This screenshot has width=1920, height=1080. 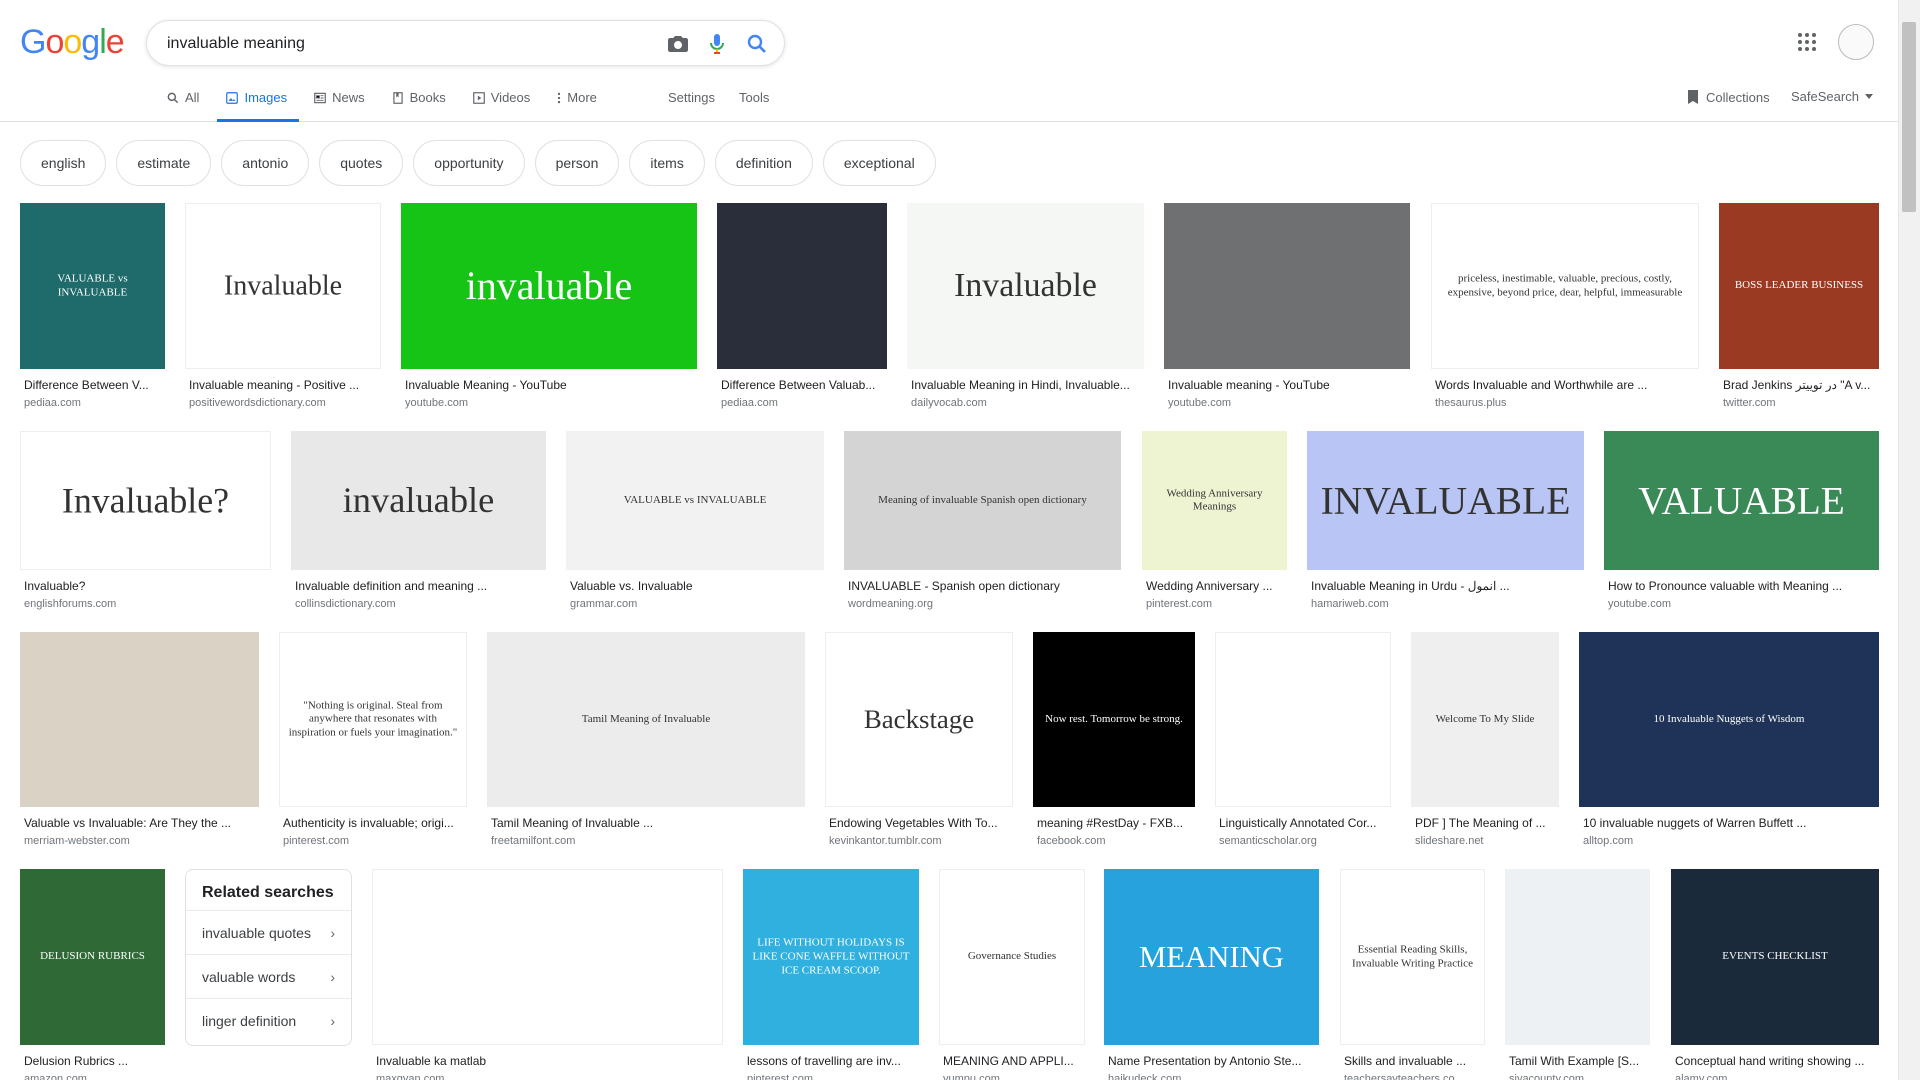 I want to click on result-thumbnail: Backstage, so click(x=919, y=719).